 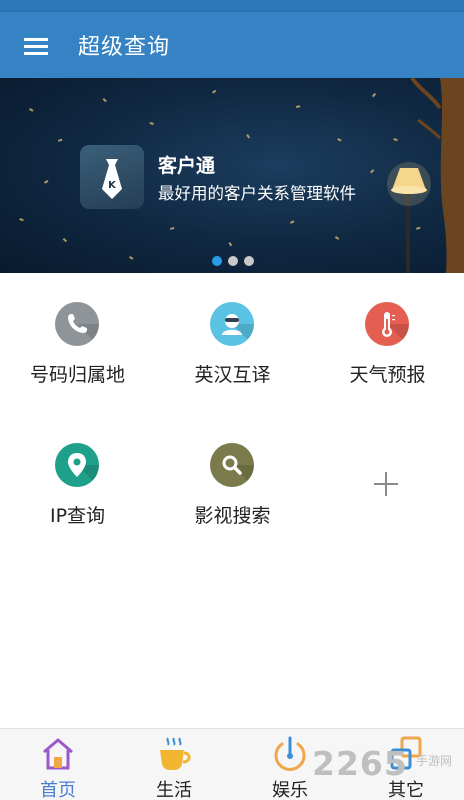 What do you see at coordinates (77, 498) in the screenshot?
I see `grid-item-ip-lookup: IP查询` at bounding box center [77, 498].